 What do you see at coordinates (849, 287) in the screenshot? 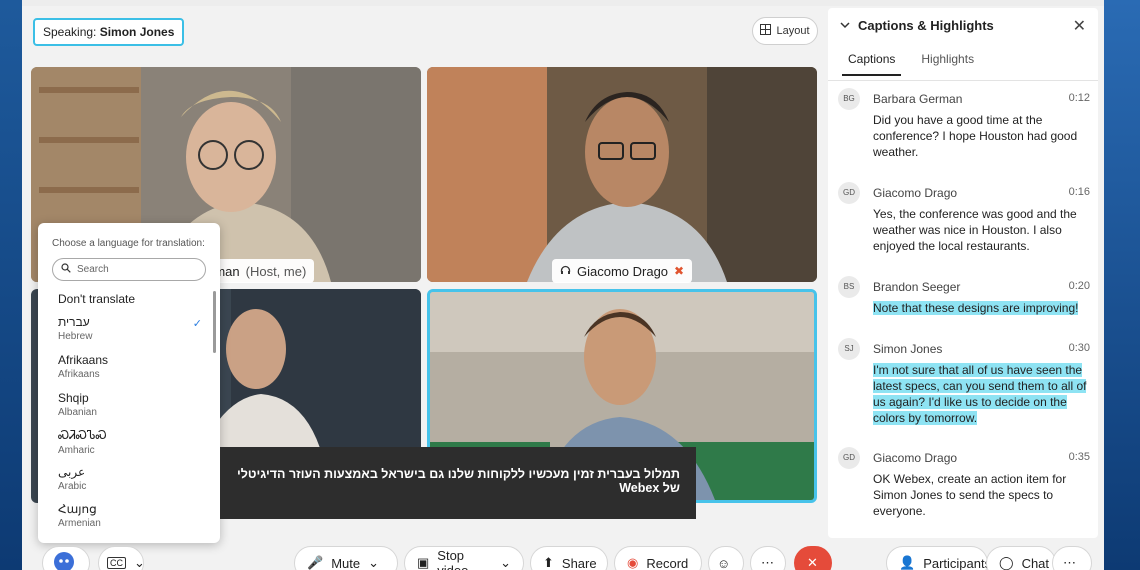
I see `avatar: BS` at bounding box center [849, 287].